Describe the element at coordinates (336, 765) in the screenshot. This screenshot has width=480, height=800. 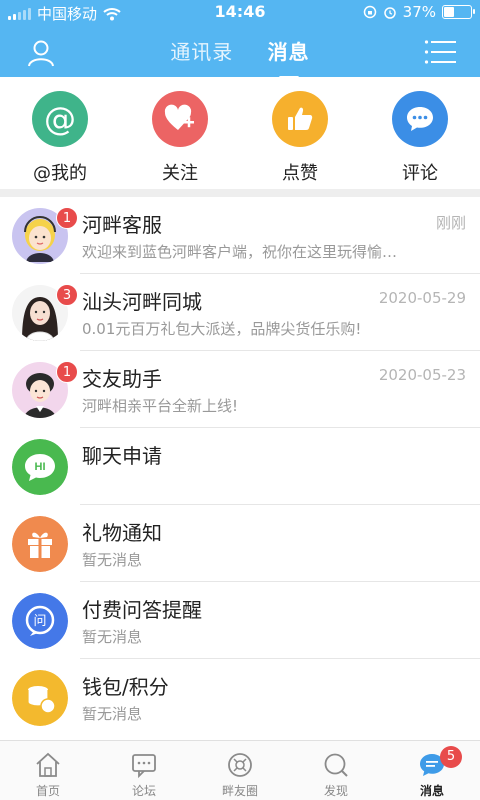
I see `discover-icon` at that location.